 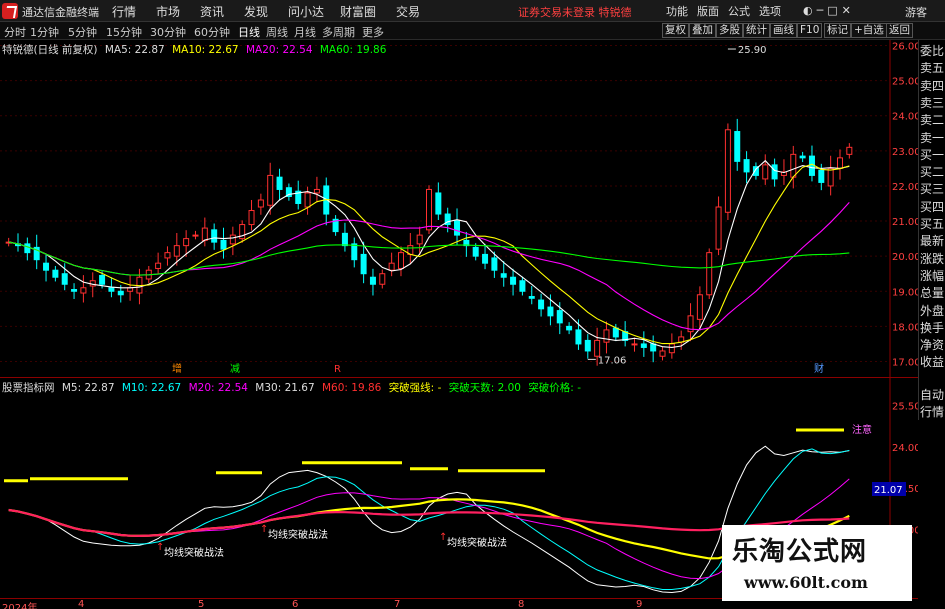 I want to click on skin-icon: ◐, so click(x=810, y=10).